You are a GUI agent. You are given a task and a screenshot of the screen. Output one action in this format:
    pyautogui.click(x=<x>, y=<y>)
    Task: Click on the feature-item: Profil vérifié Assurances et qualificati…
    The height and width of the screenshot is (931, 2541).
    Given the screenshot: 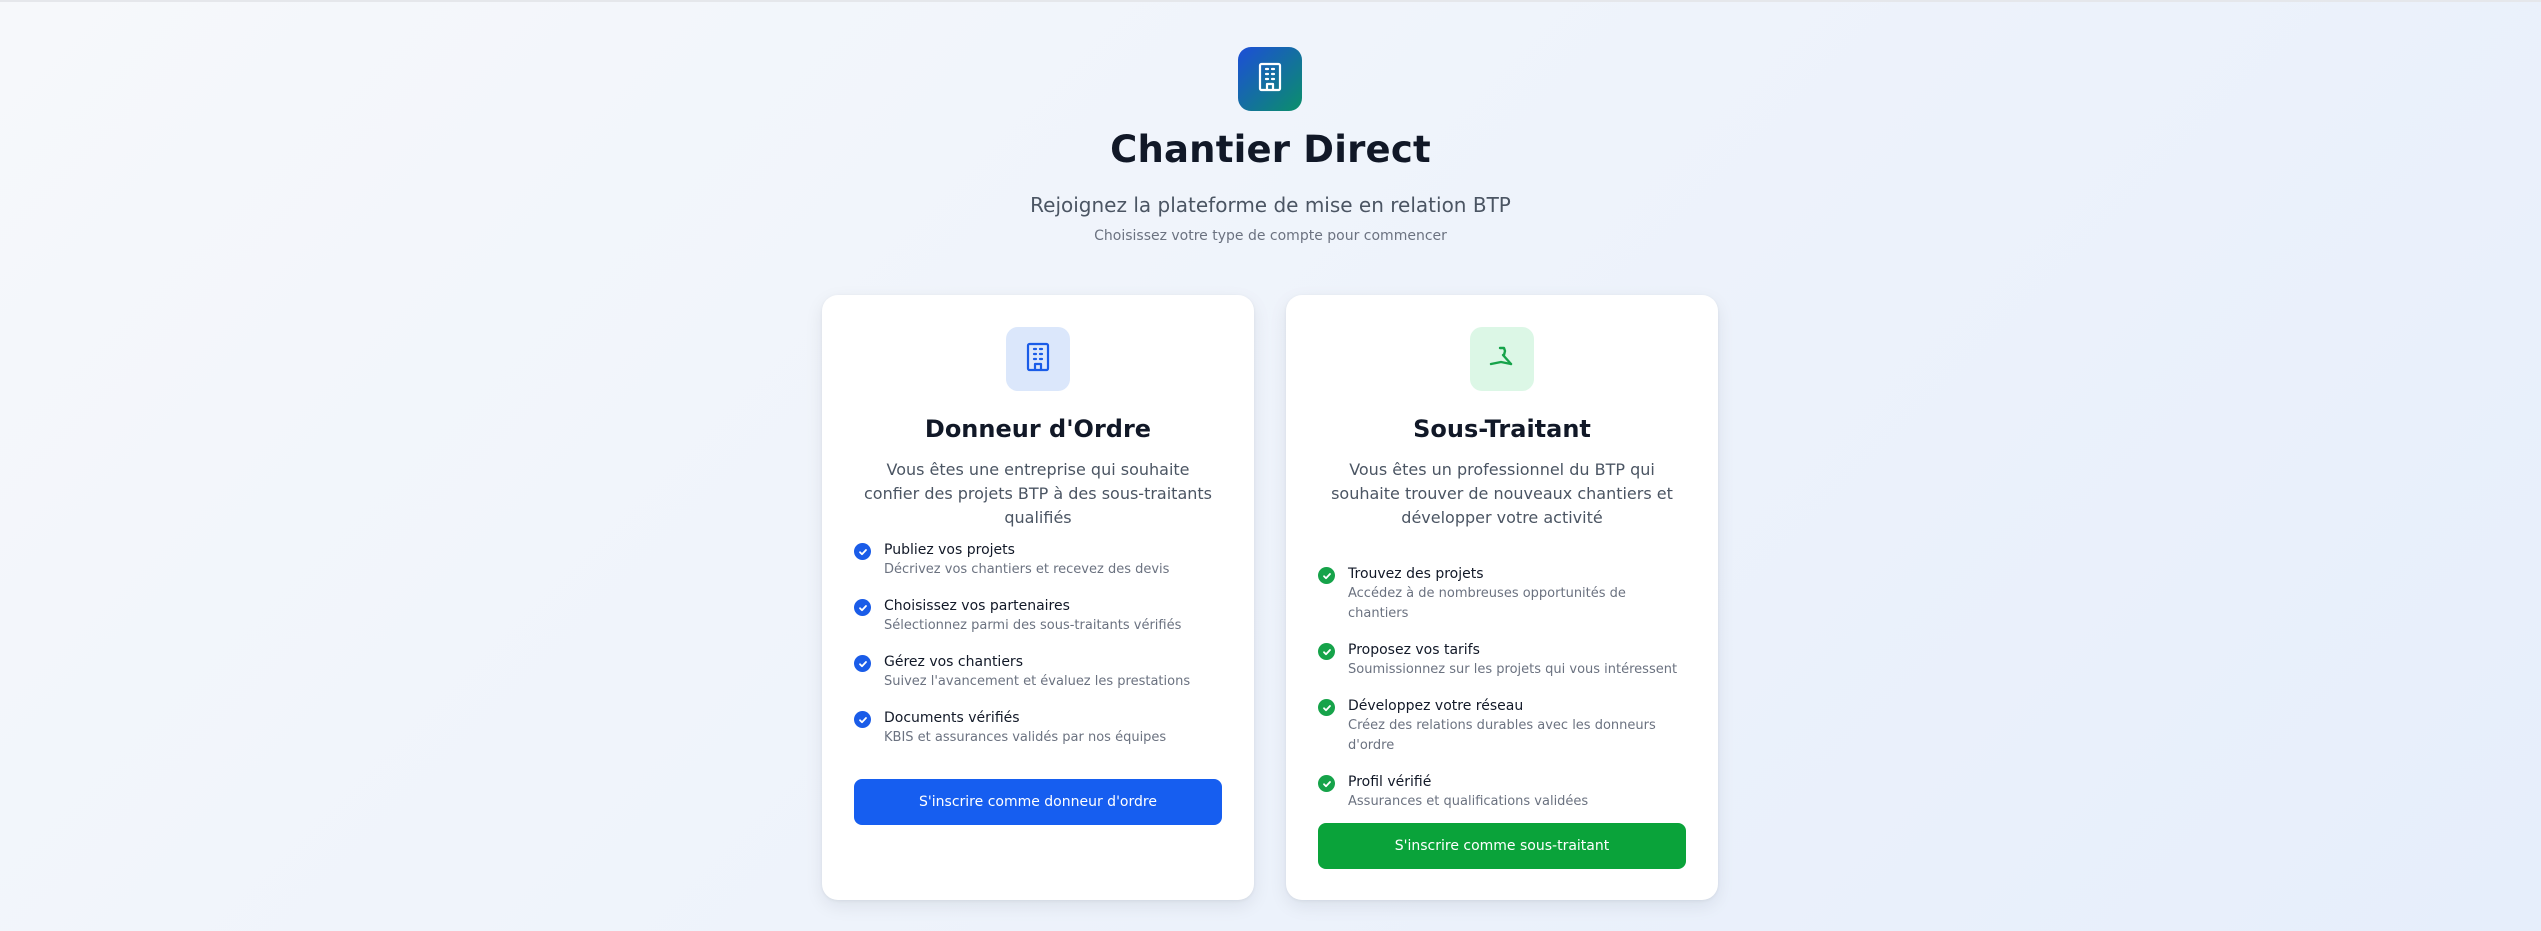 What is the action you would take?
    pyautogui.click(x=1503, y=792)
    